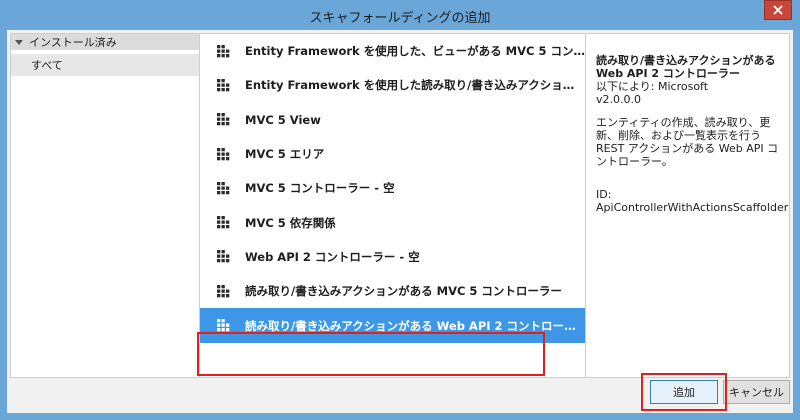 Image resolution: width=800 pixels, height=420 pixels. I want to click on expand-triangle-icon, so click(19, 42).